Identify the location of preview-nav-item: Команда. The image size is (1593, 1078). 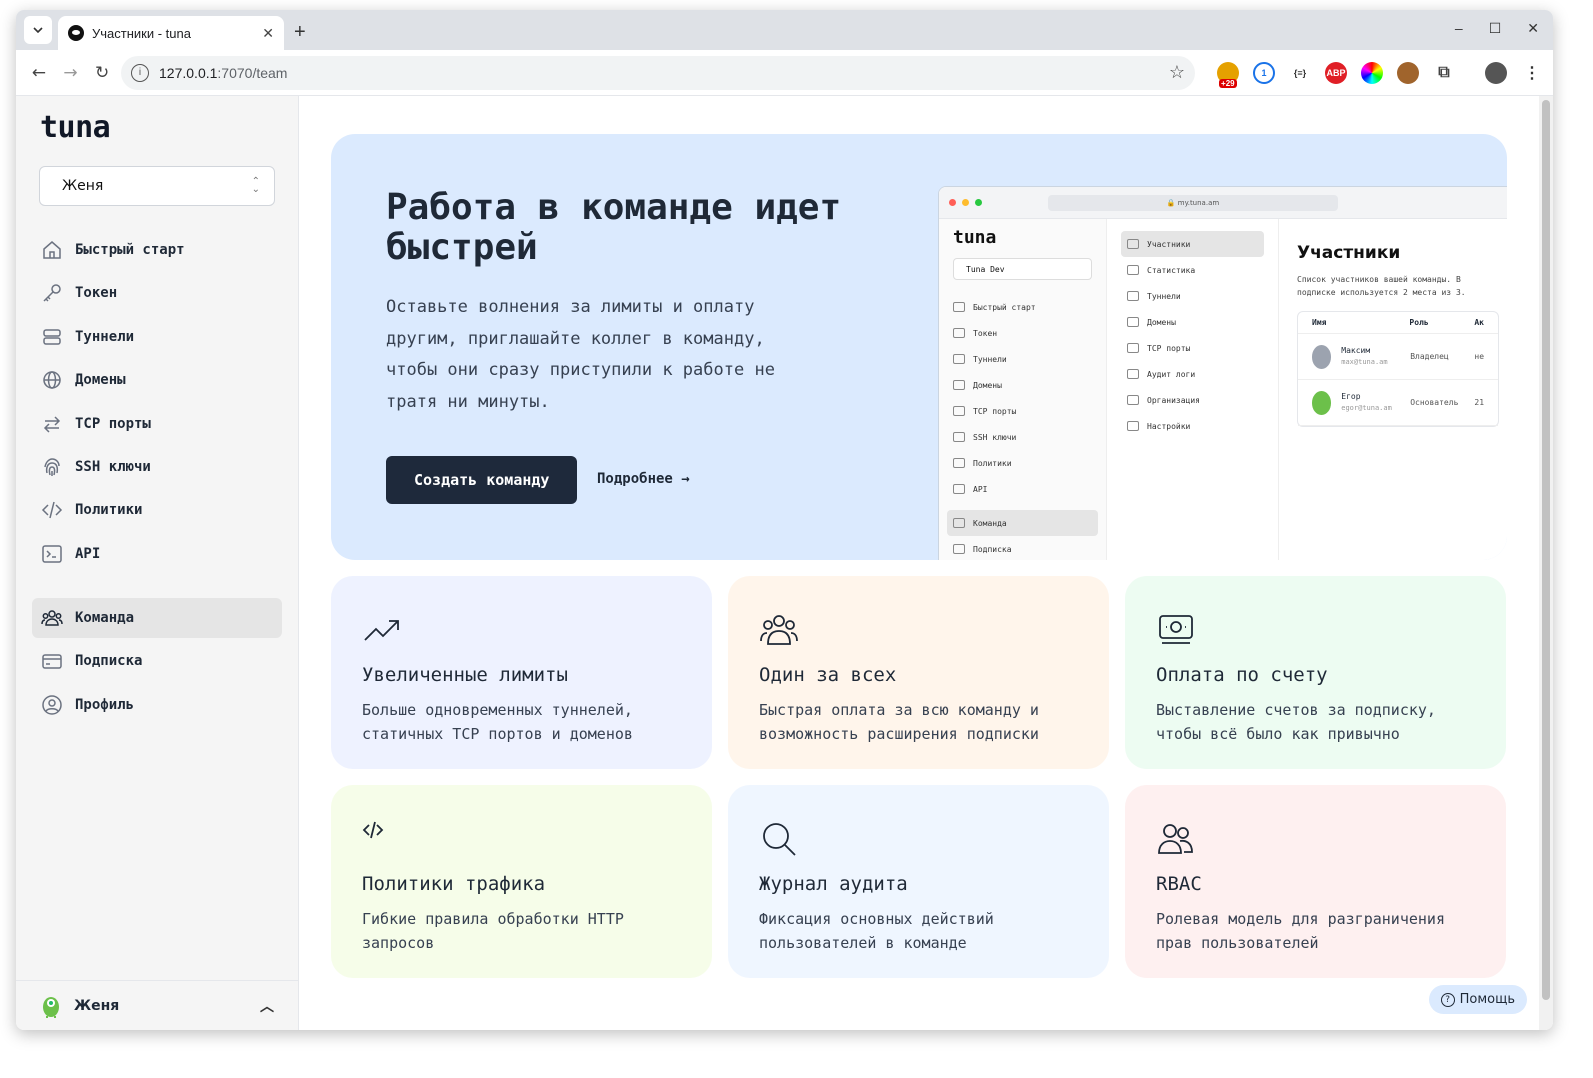
(1022, 523).